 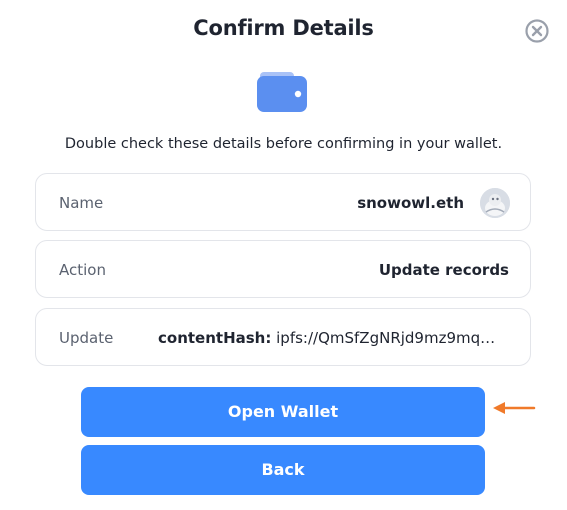 I want to click on detail-value: snowowl.eth, so click(x=410, y=203).